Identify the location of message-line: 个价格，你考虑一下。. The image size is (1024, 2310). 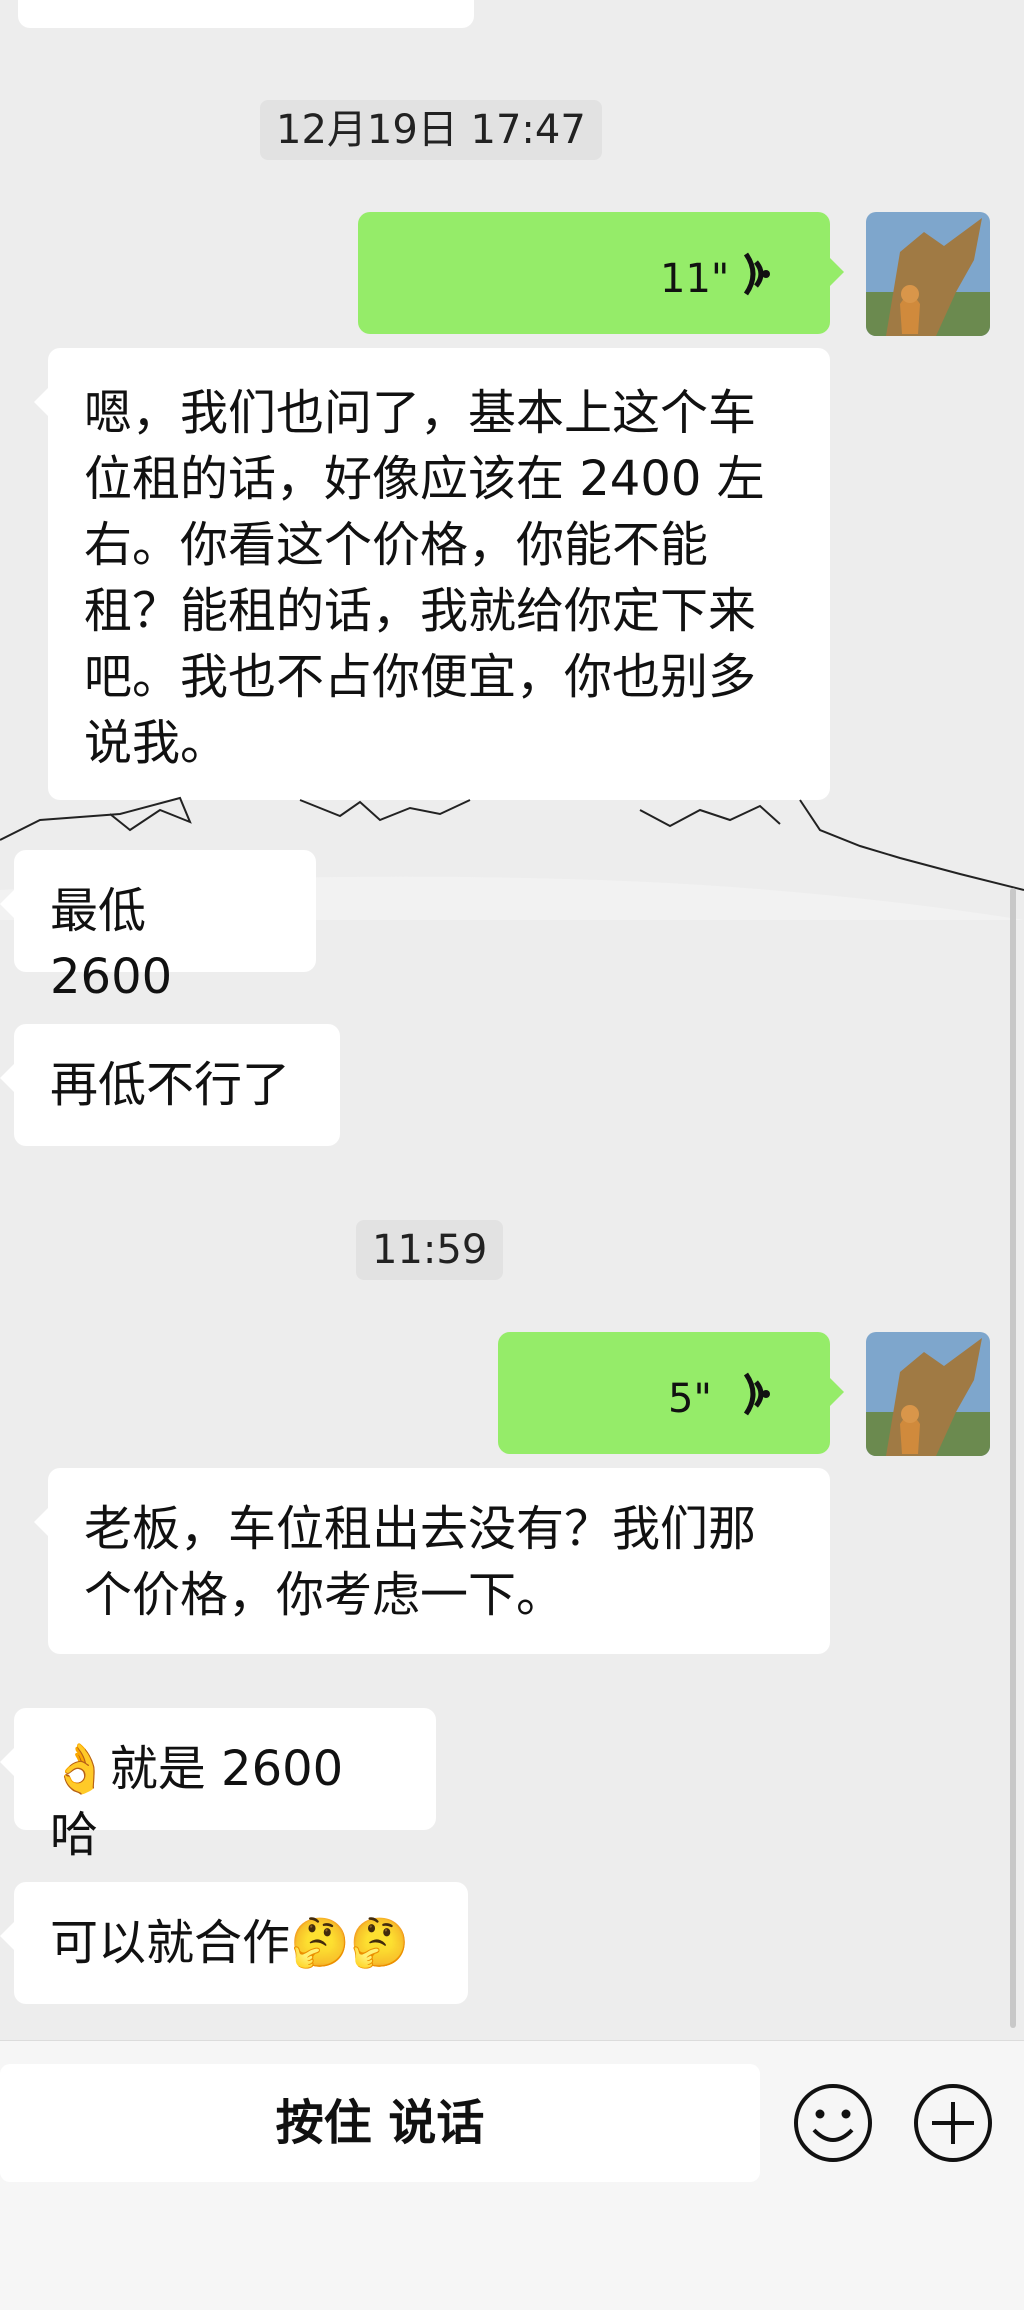
(324, 1595).